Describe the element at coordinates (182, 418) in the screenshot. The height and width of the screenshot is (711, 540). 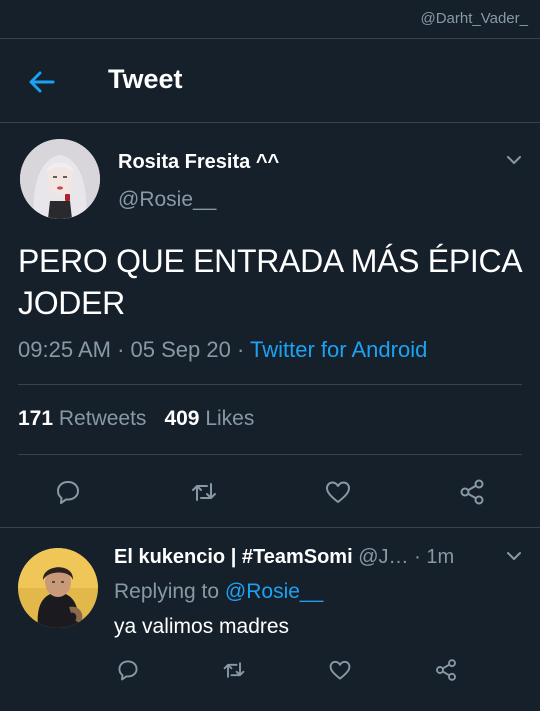
I see `likes-count: 409` at that location.